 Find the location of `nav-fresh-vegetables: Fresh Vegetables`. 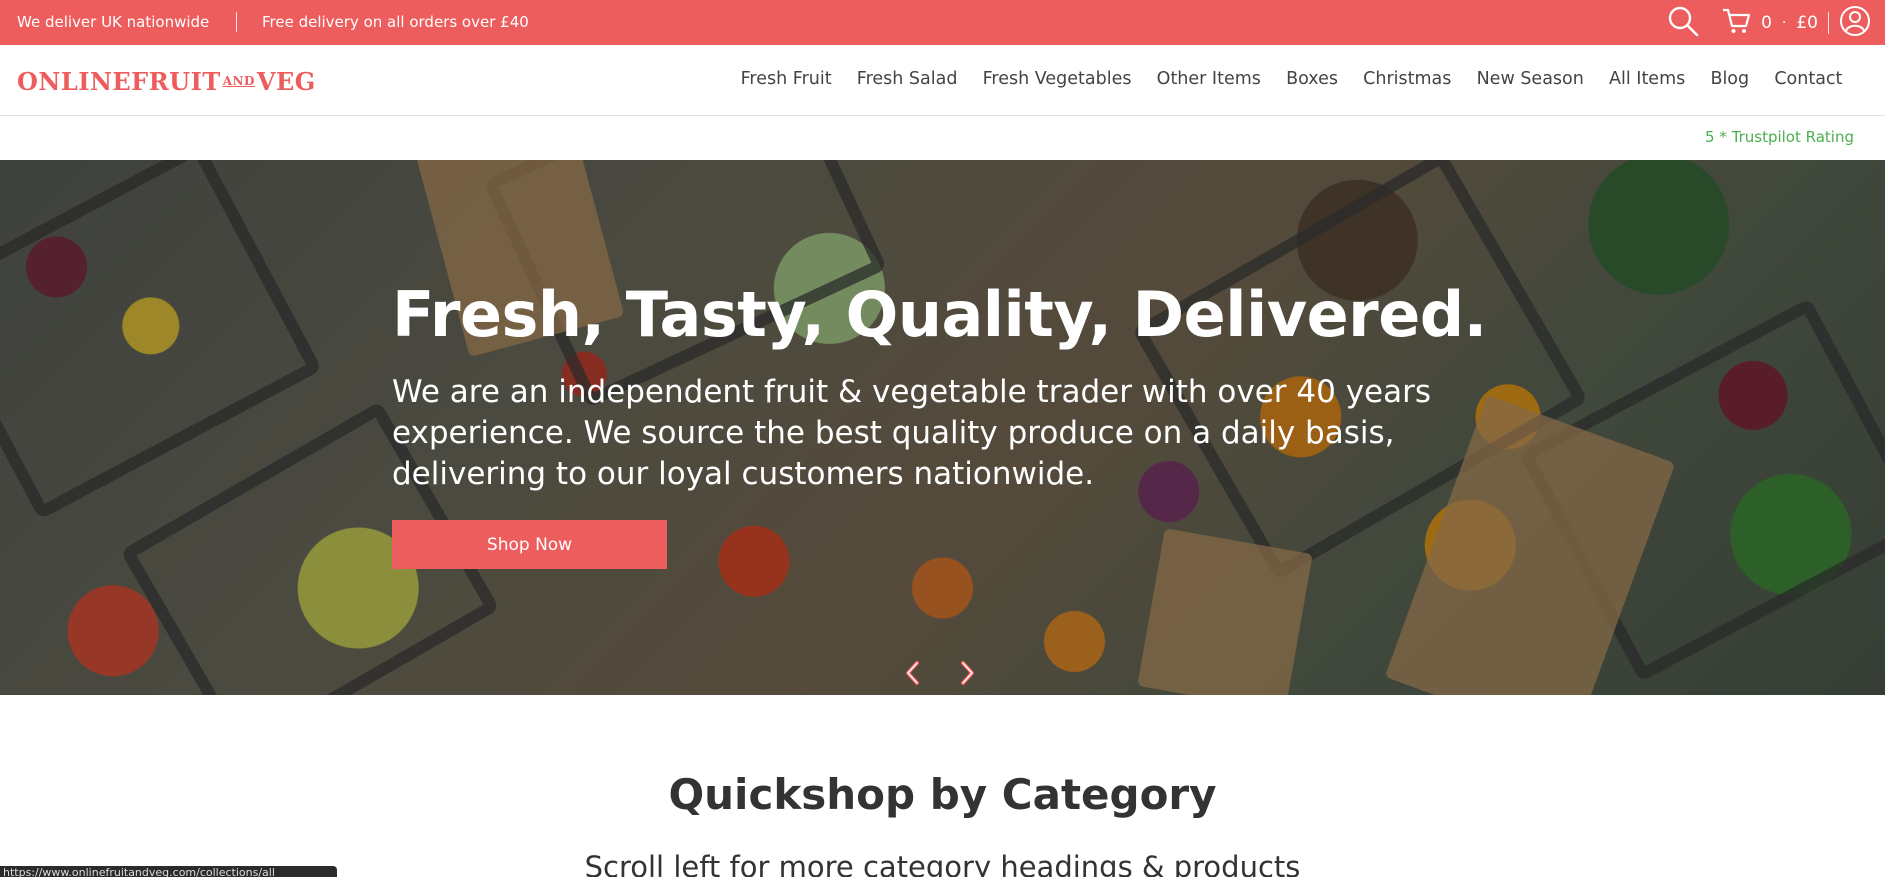

nav-fresh-vegetables: Fresh Vegetables is located at coordinates (1057, 79).